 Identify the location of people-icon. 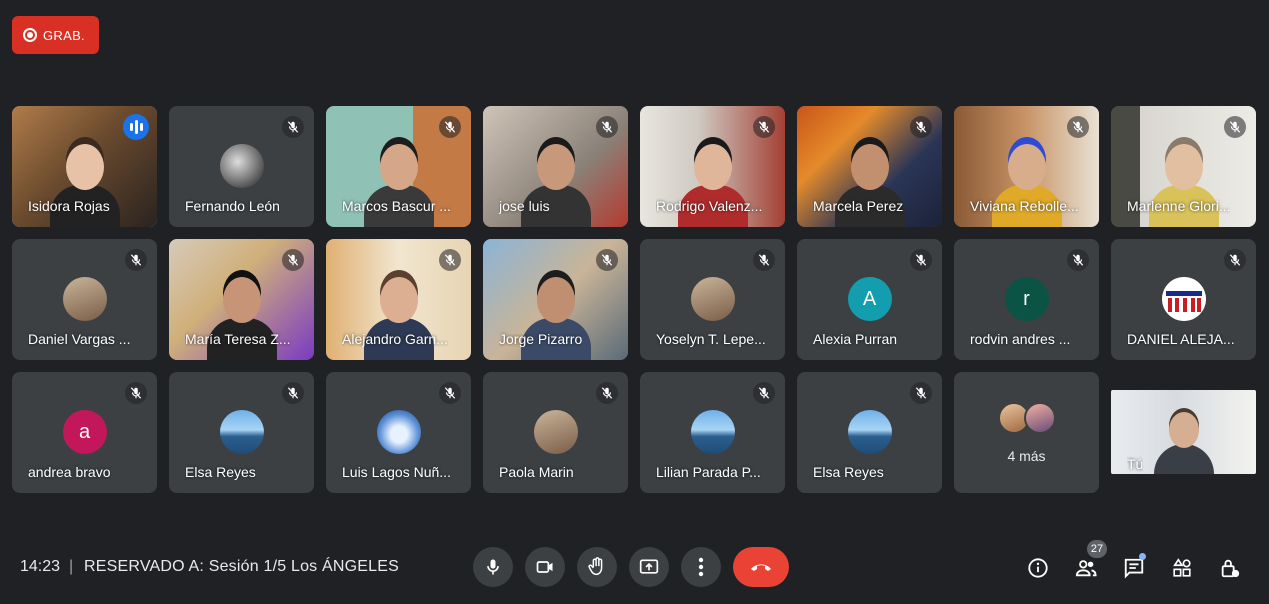
(1086, 568).